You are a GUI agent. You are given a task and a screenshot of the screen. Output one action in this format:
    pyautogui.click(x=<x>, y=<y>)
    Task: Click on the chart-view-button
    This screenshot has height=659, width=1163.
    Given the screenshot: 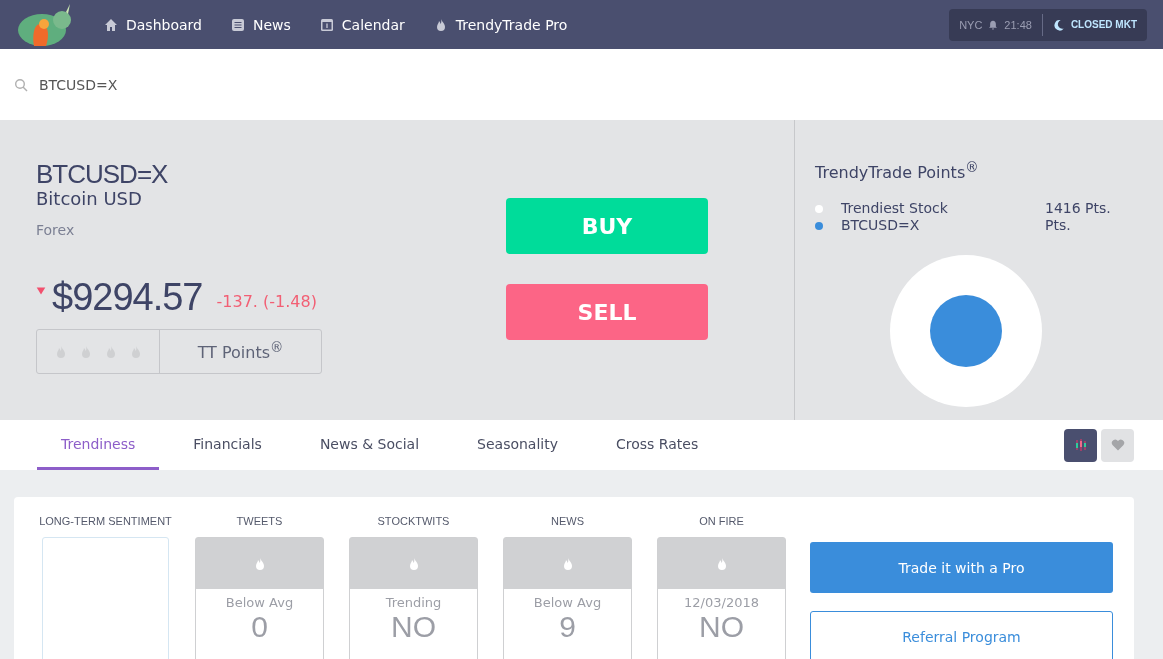 What is the action you would take?
    pyautogui.click(x=1080, y=445)
    